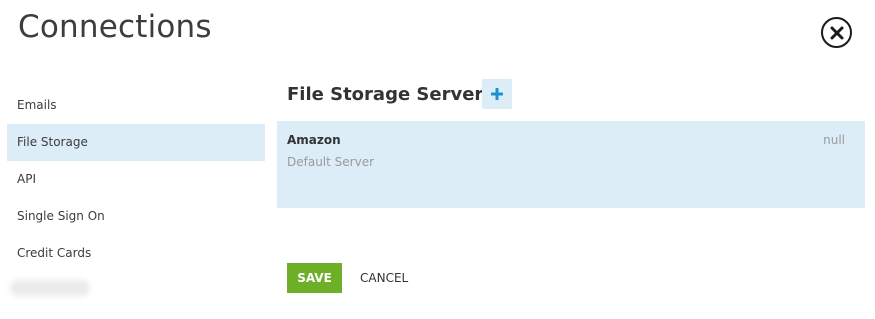 This screenshot has height=319, width=875. What do you see at coordinates (61, 216) in the screenshot?
I see `sidebar-item-label: Single Sign On` at bounding box center [61, 216].